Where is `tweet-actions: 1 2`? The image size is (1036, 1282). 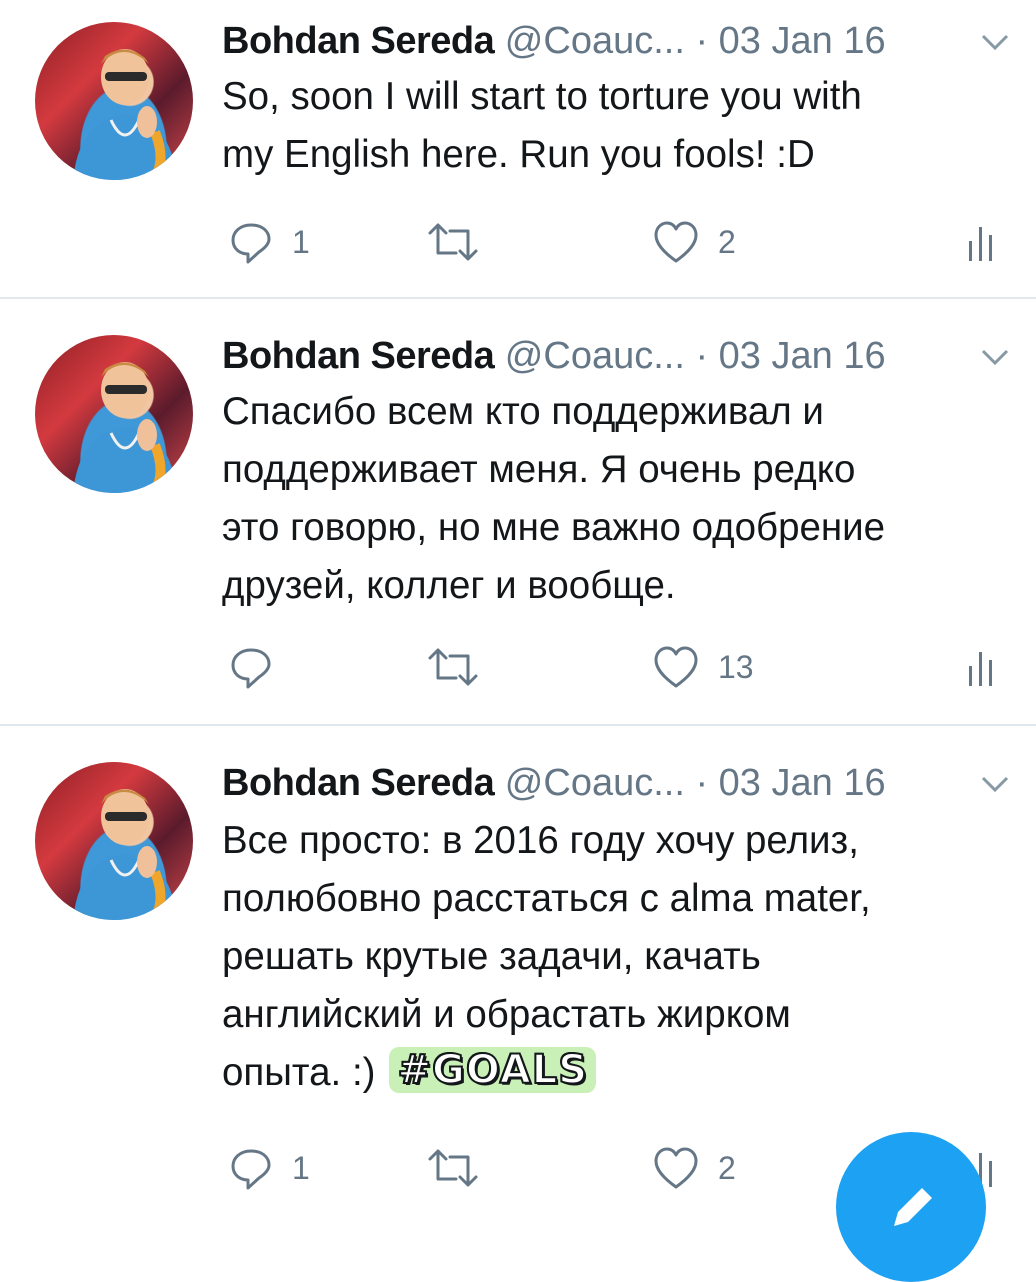 tweet-actions: 1 2 is located at coordinates (617, 242).